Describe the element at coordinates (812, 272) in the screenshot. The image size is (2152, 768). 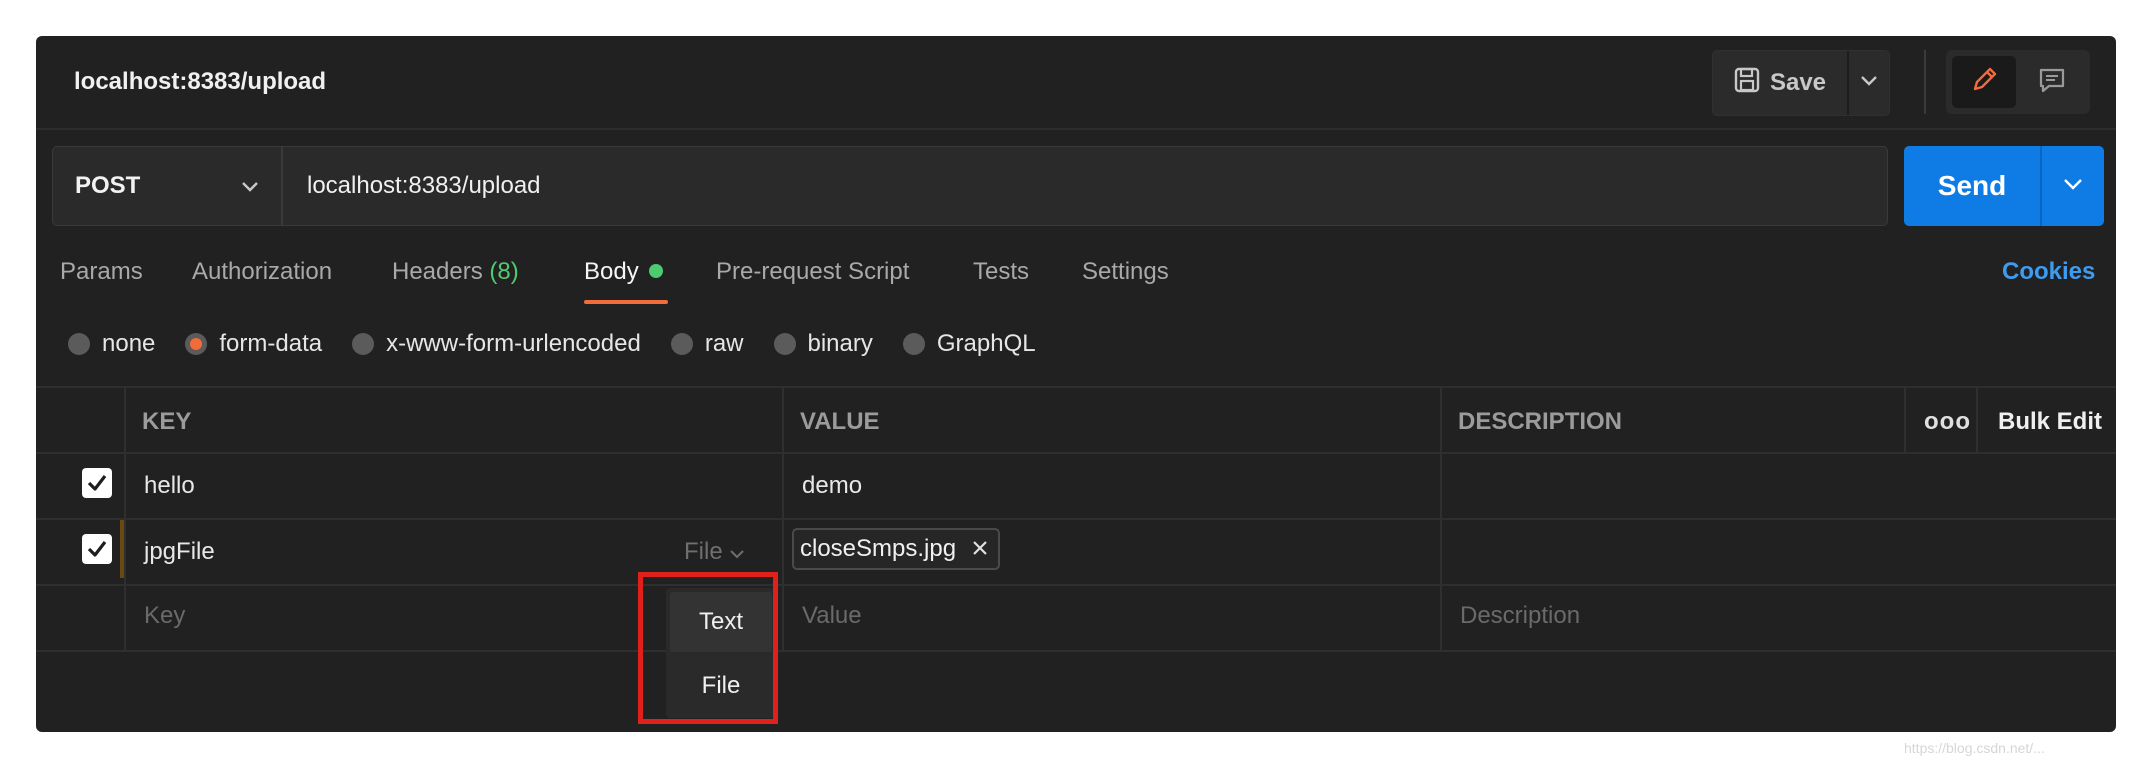
I see `tab-pre-request-script: Pre-request Script` at that location.